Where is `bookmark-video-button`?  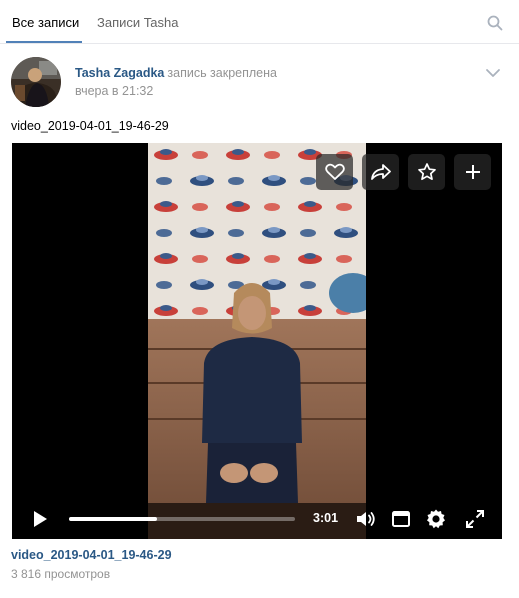
bookmark-video-button is located at coordinates (426, 172).